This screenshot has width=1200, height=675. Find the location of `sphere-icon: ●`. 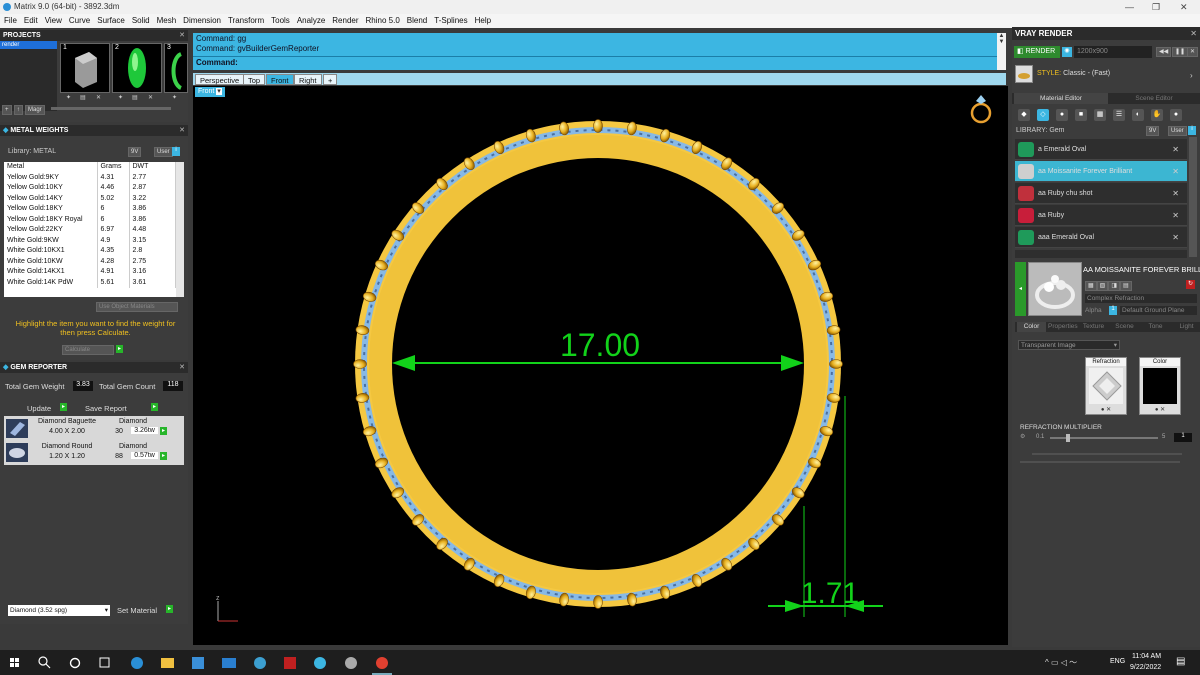

sphere-icon: ● is located at coordinates (1062, 115).